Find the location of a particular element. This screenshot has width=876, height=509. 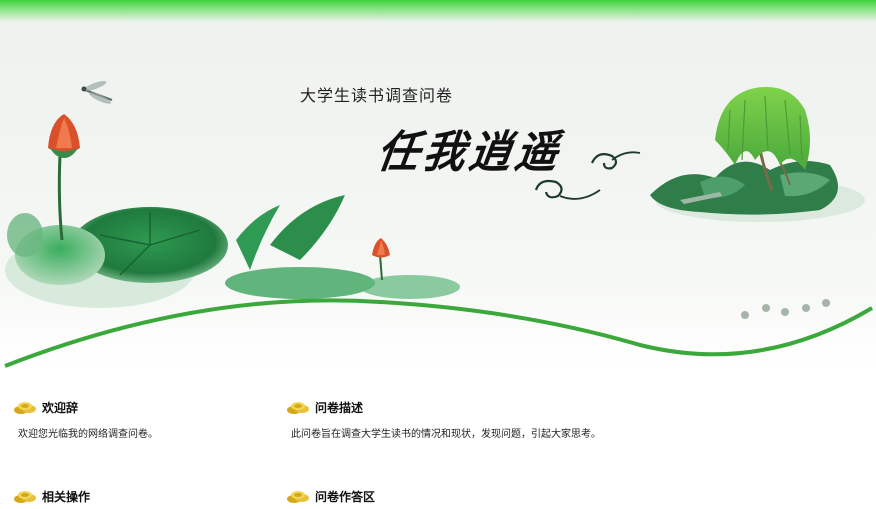

lotus-flower-large is located at coordinates (64, 136).